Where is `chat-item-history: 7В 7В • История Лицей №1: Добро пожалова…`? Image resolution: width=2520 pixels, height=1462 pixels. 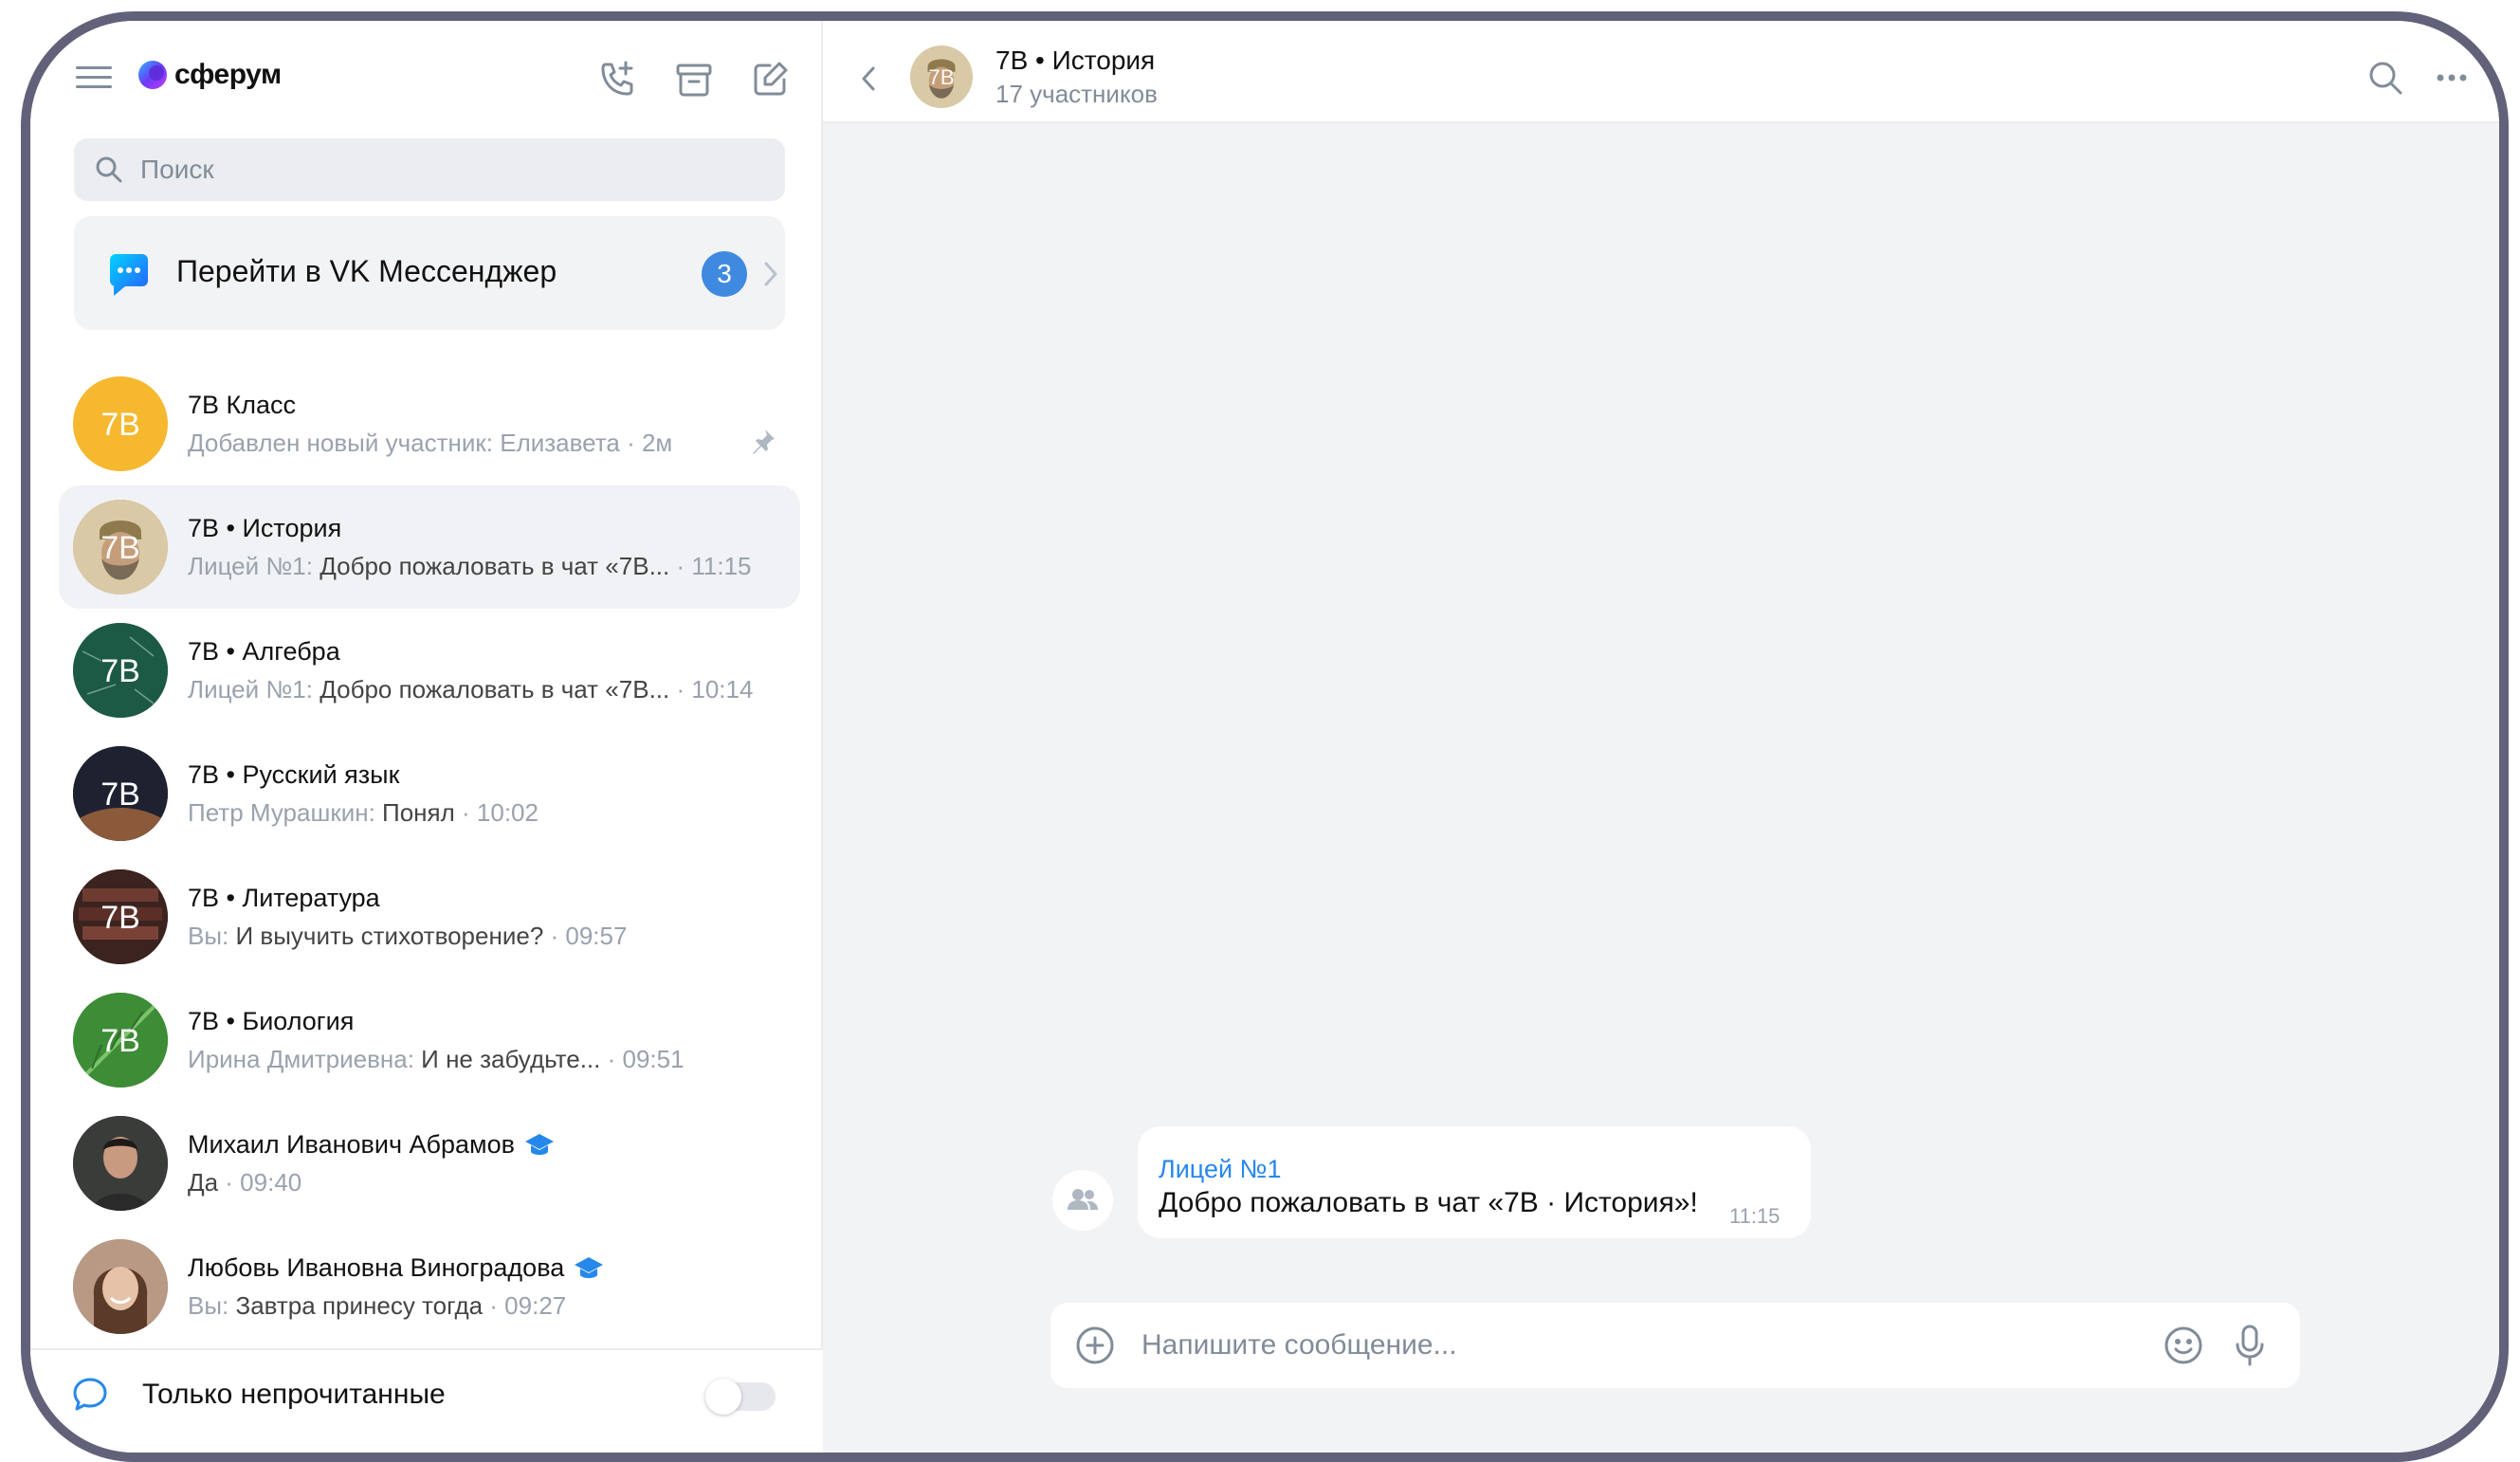 chat-item-history: 7В 7В • История Лицей №1: Добро пожалова… is located at coordinates (426, 547).